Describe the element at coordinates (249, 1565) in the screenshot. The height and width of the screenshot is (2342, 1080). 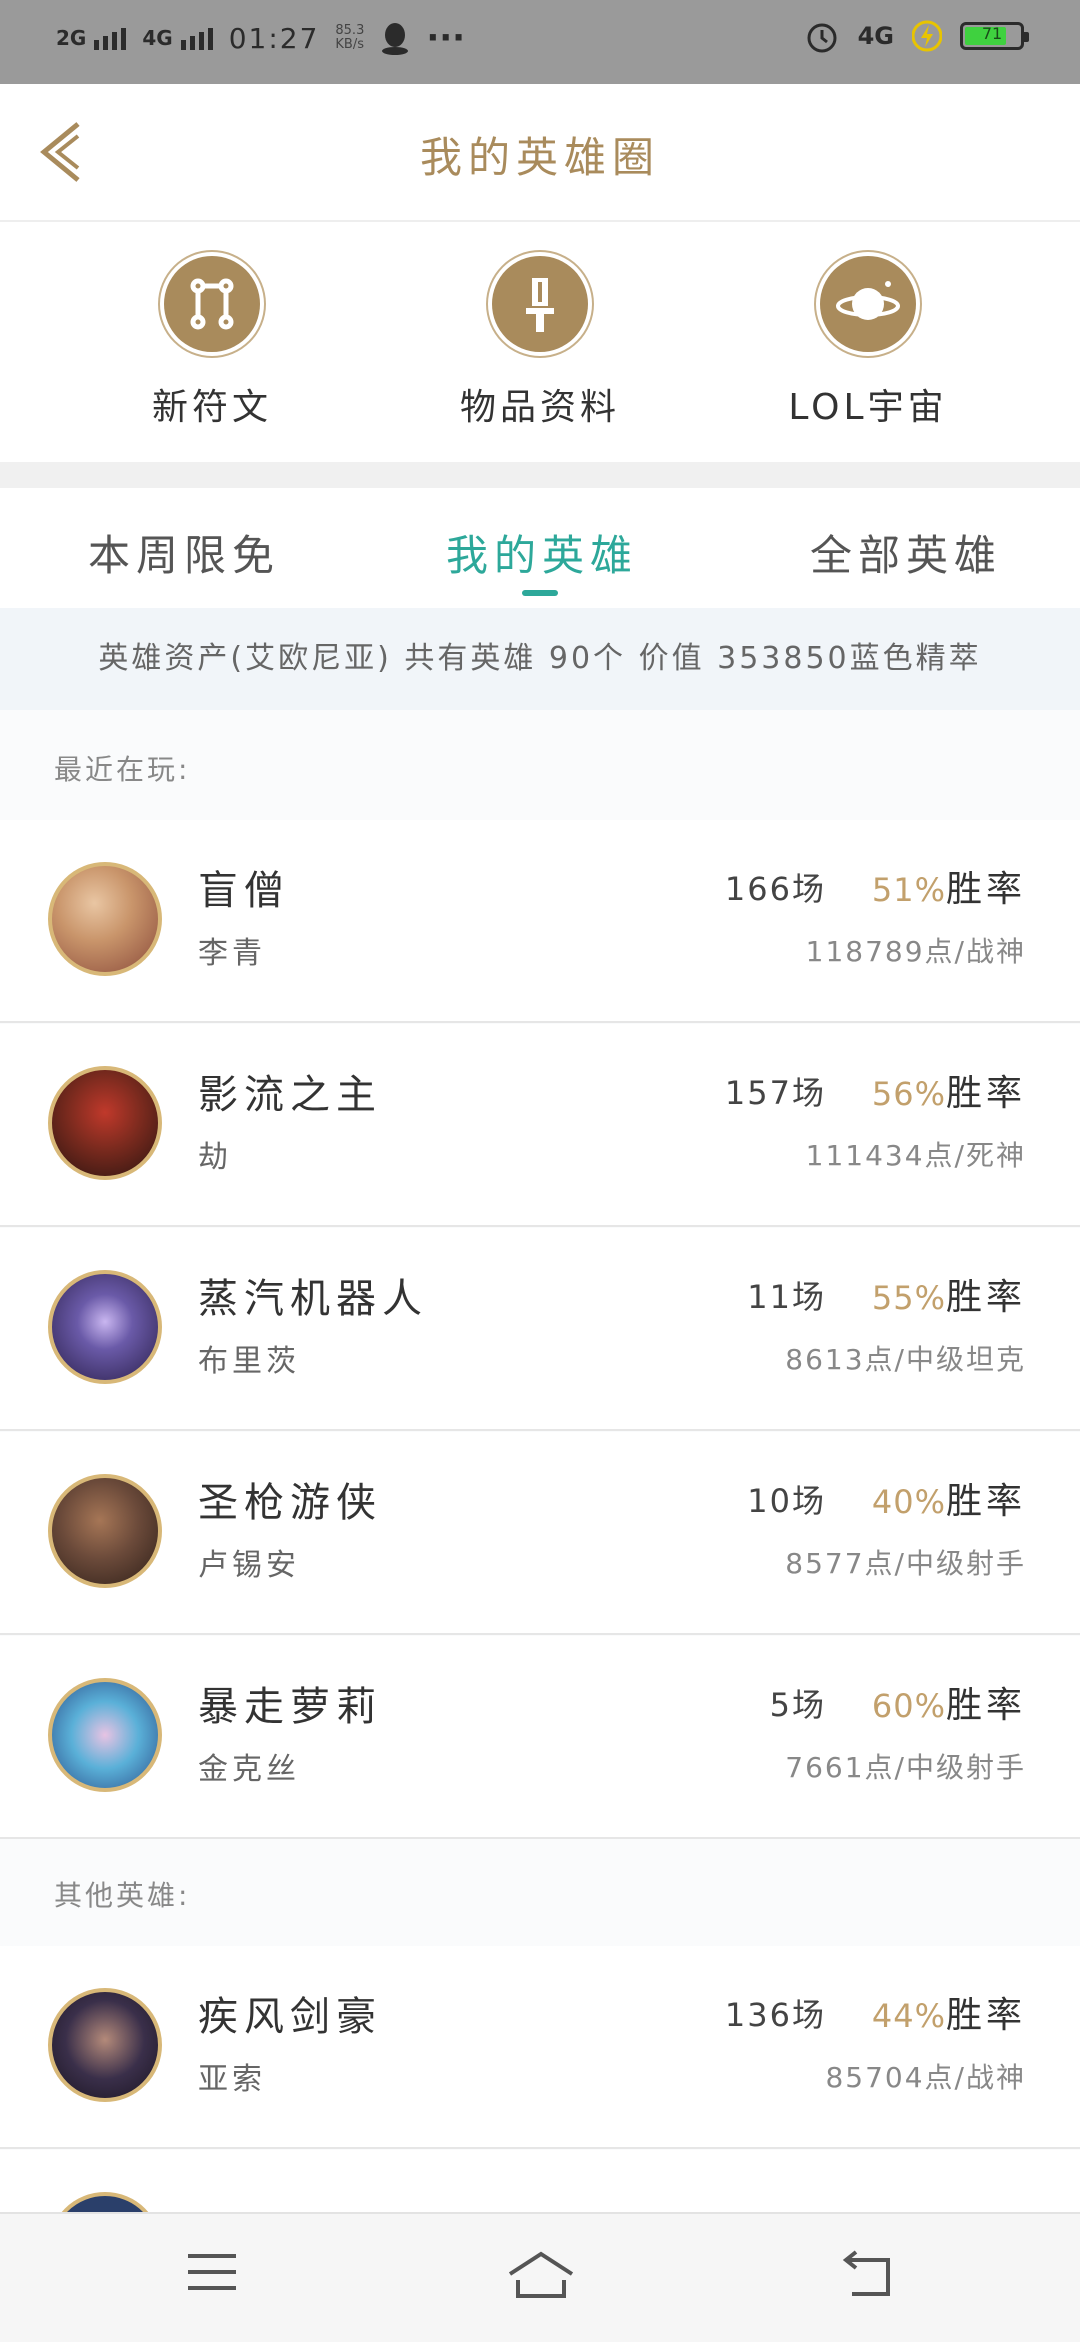
I see `hero-name: 卢锡安` at that location.